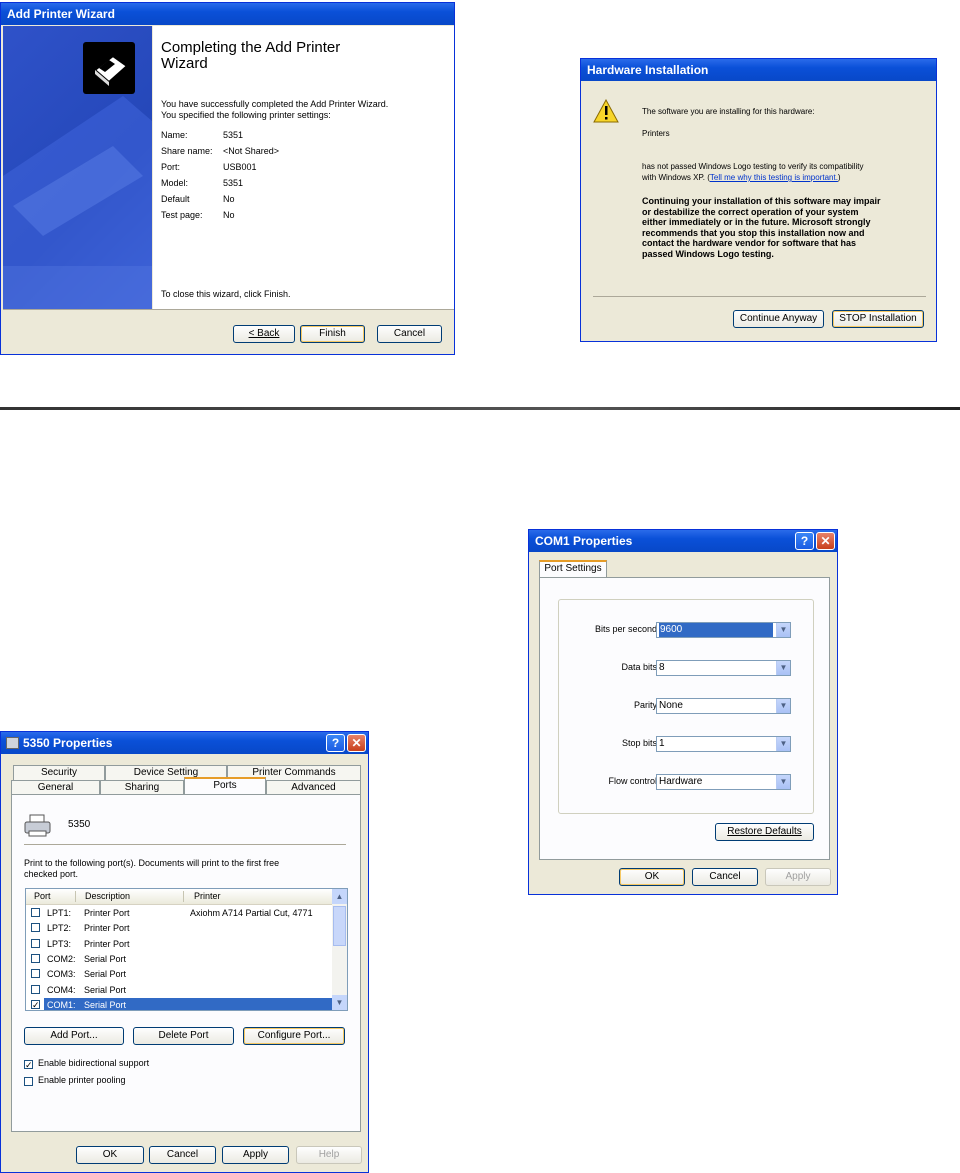 The height and width of the screenshot is (1173, 960). I want to click on port-row: LPT3: Printer Port, so click(179, 944).